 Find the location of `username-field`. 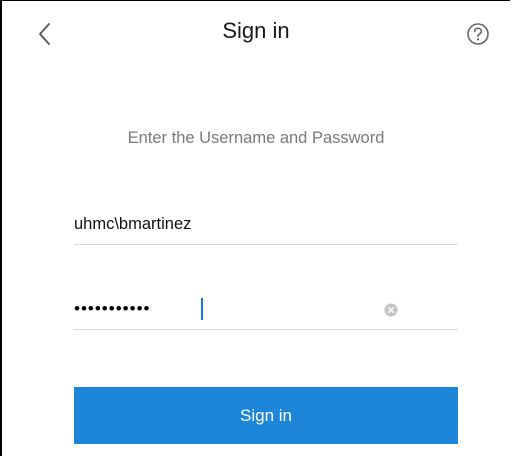

username-field is located at coordinates (266, 224).